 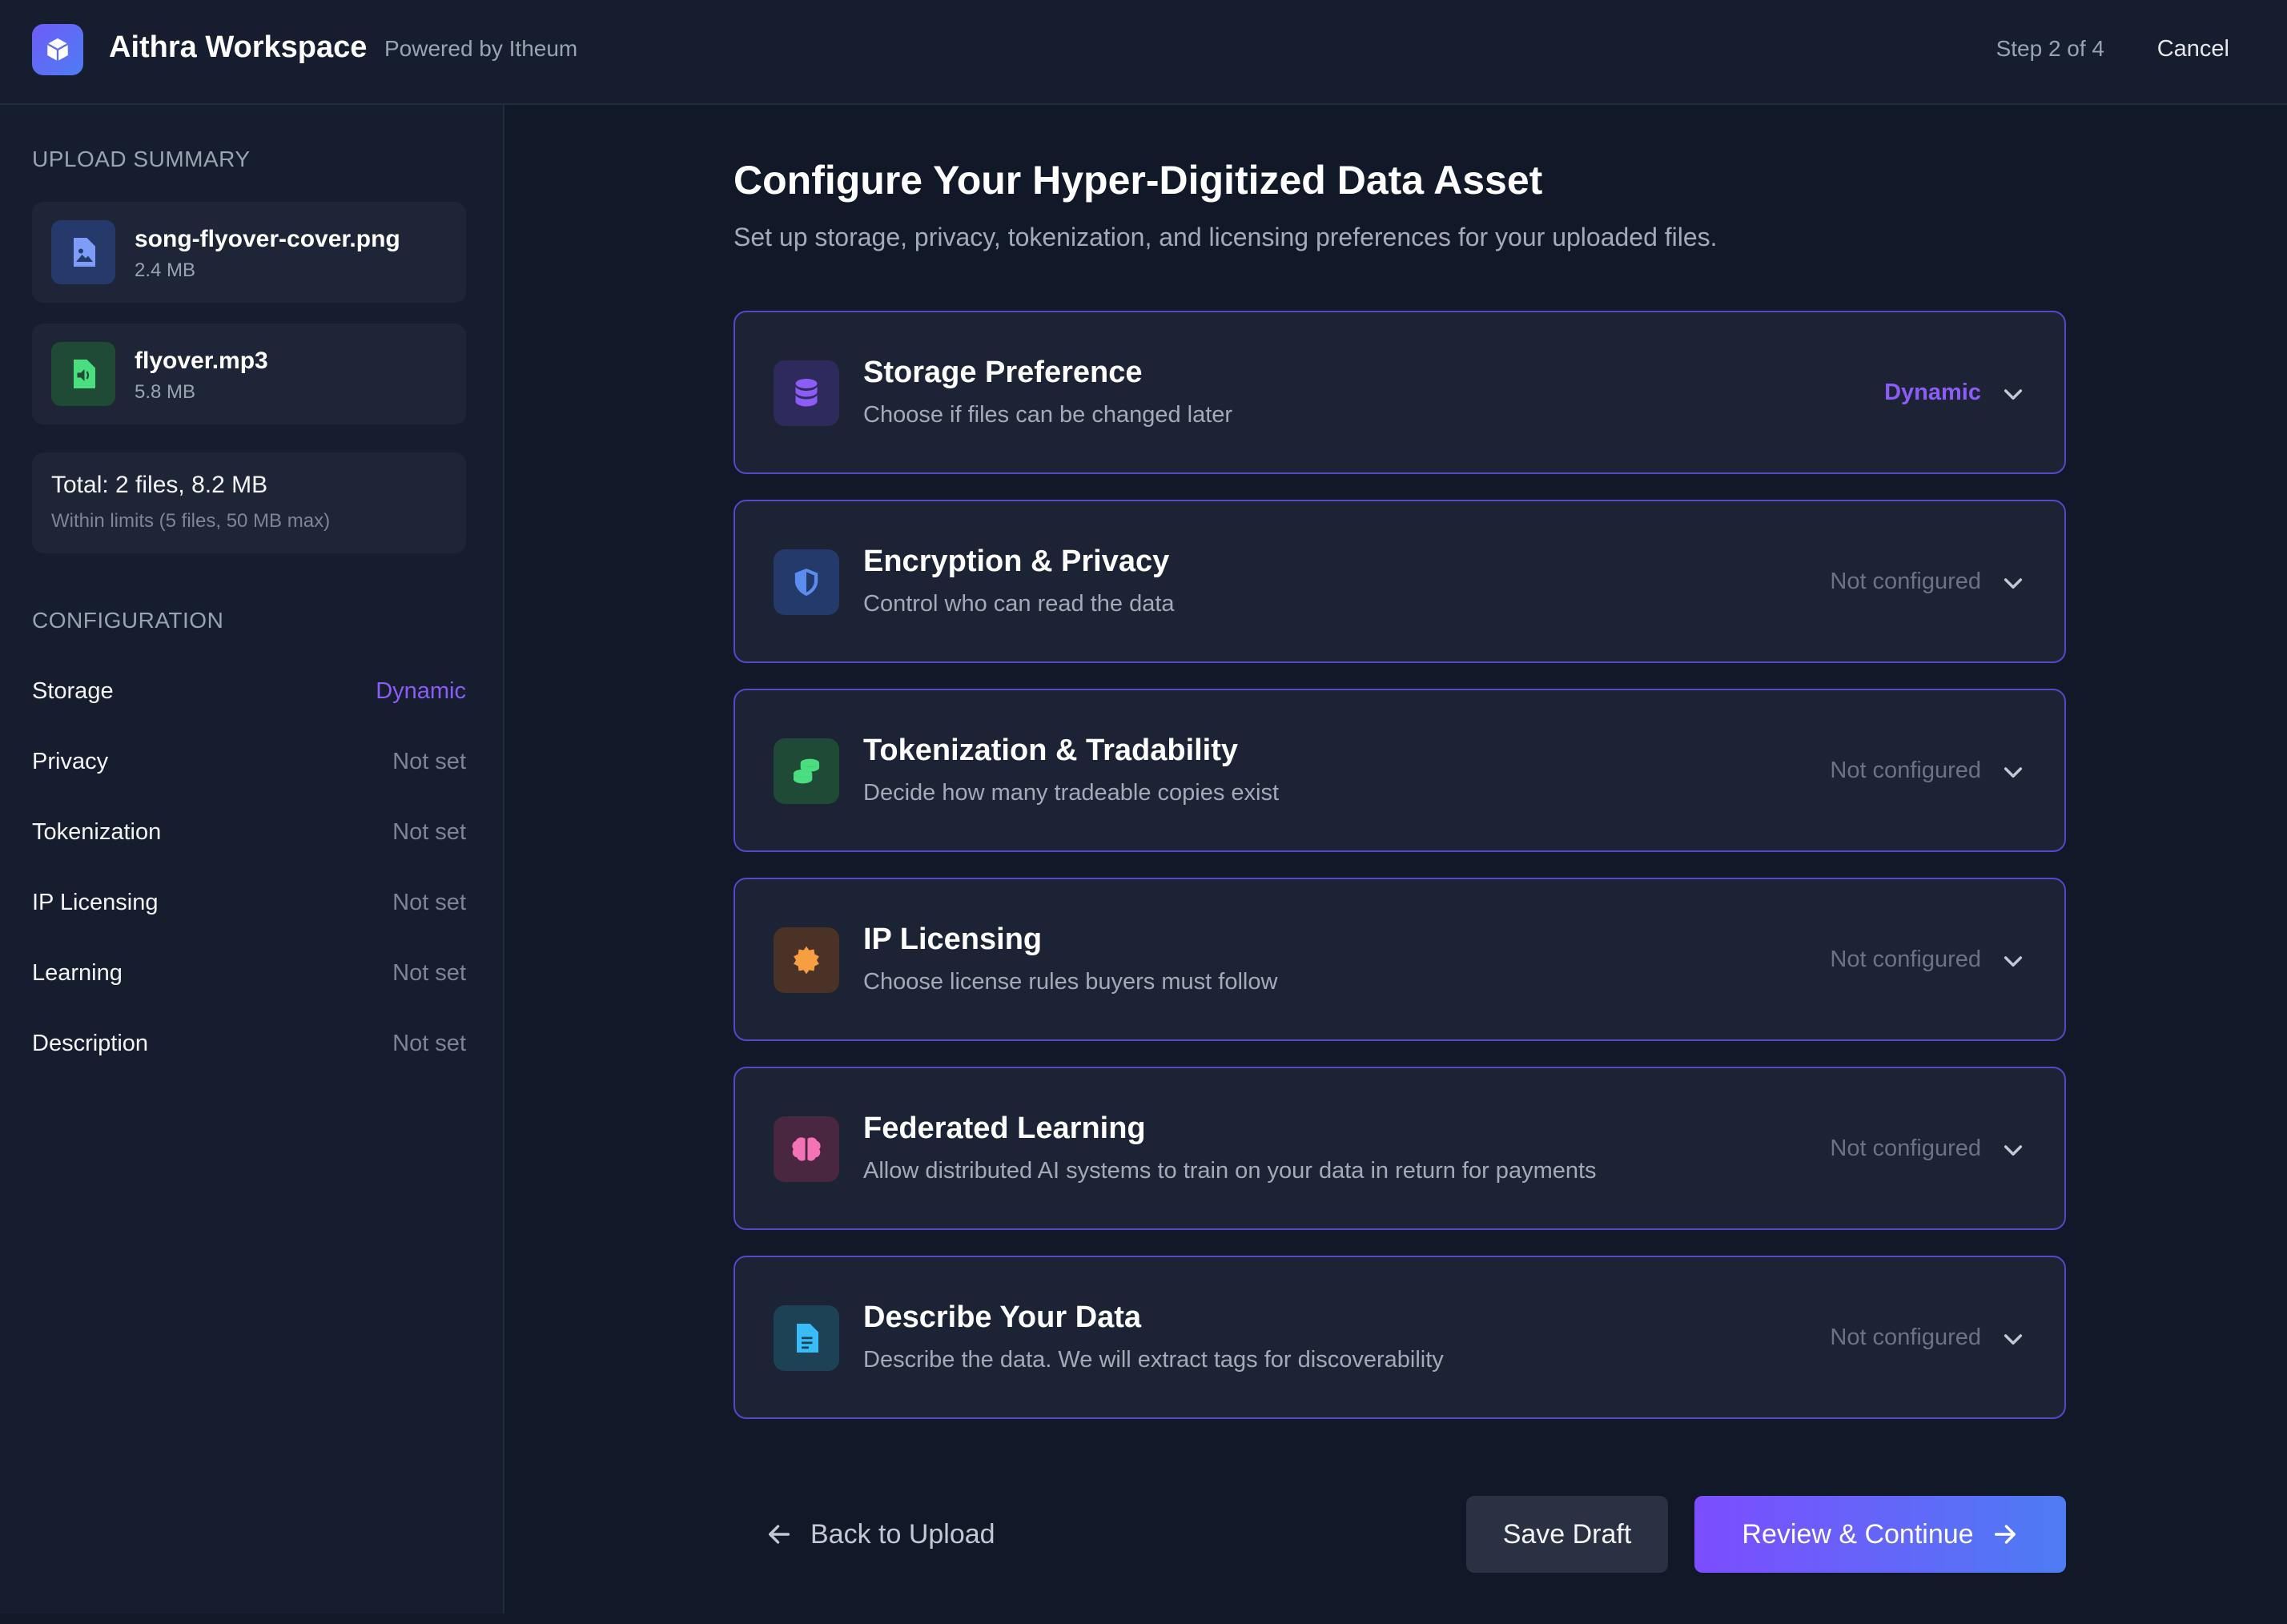 I want to click on app-title: Aithra Workspace, so click(x=238, y=47).